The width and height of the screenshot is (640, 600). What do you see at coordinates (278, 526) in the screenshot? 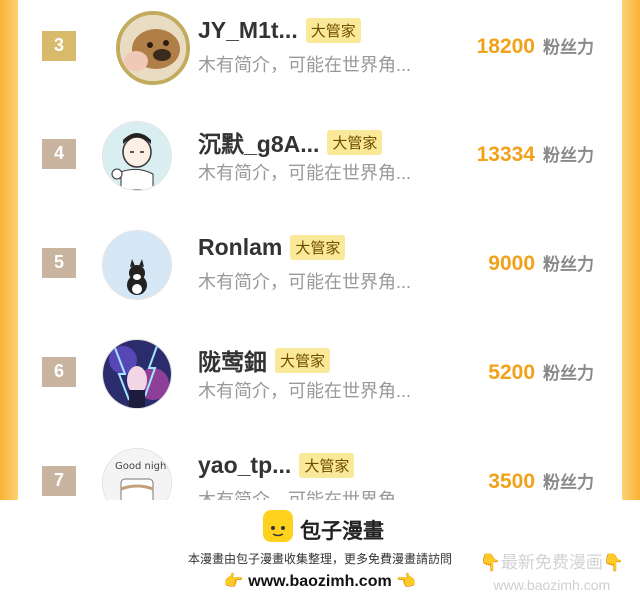
I see `baozi-logo-icon` at bounding box center [278, 526].